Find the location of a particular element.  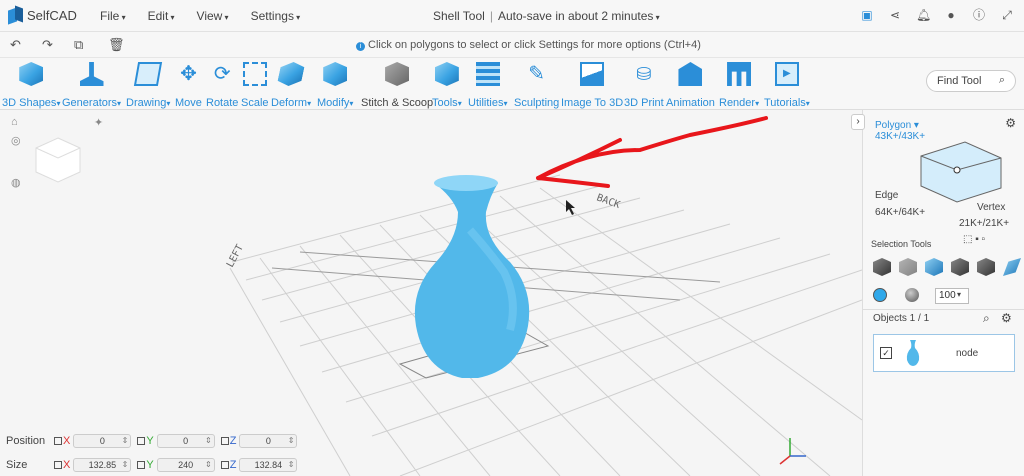

position-z-checkbox is located at coordinates (224, 441).